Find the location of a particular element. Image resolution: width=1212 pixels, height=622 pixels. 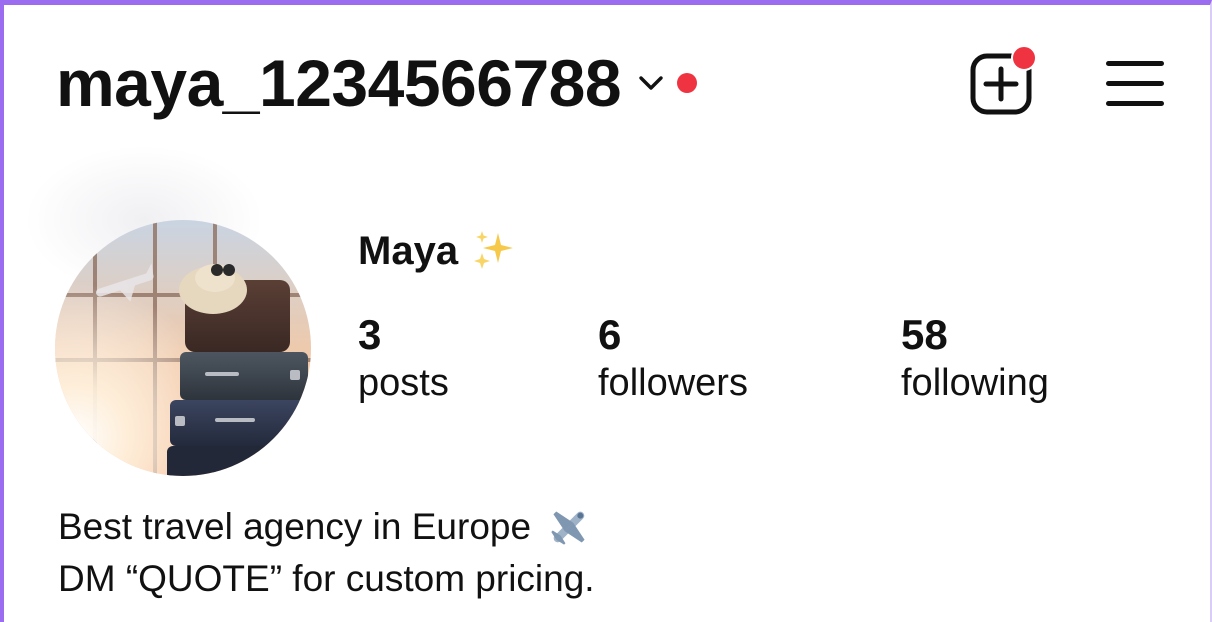

following-label: following is located at coordinates (975, 383).